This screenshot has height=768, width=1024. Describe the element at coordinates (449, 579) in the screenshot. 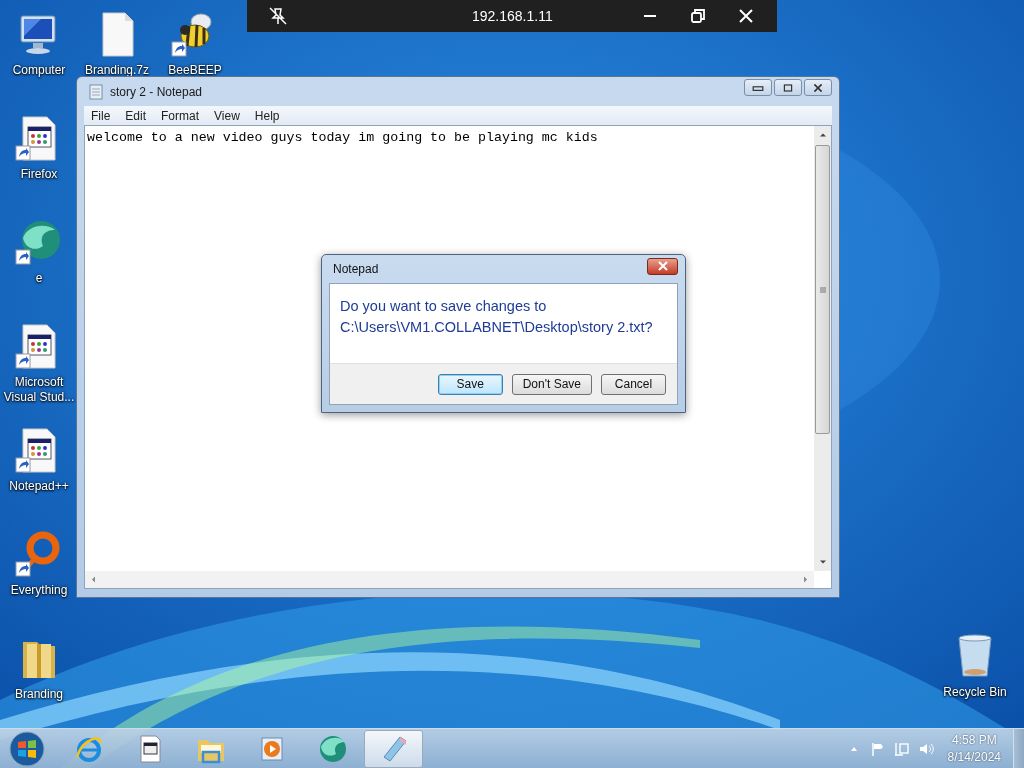

I see `horizontal-scrollbar` at that location.